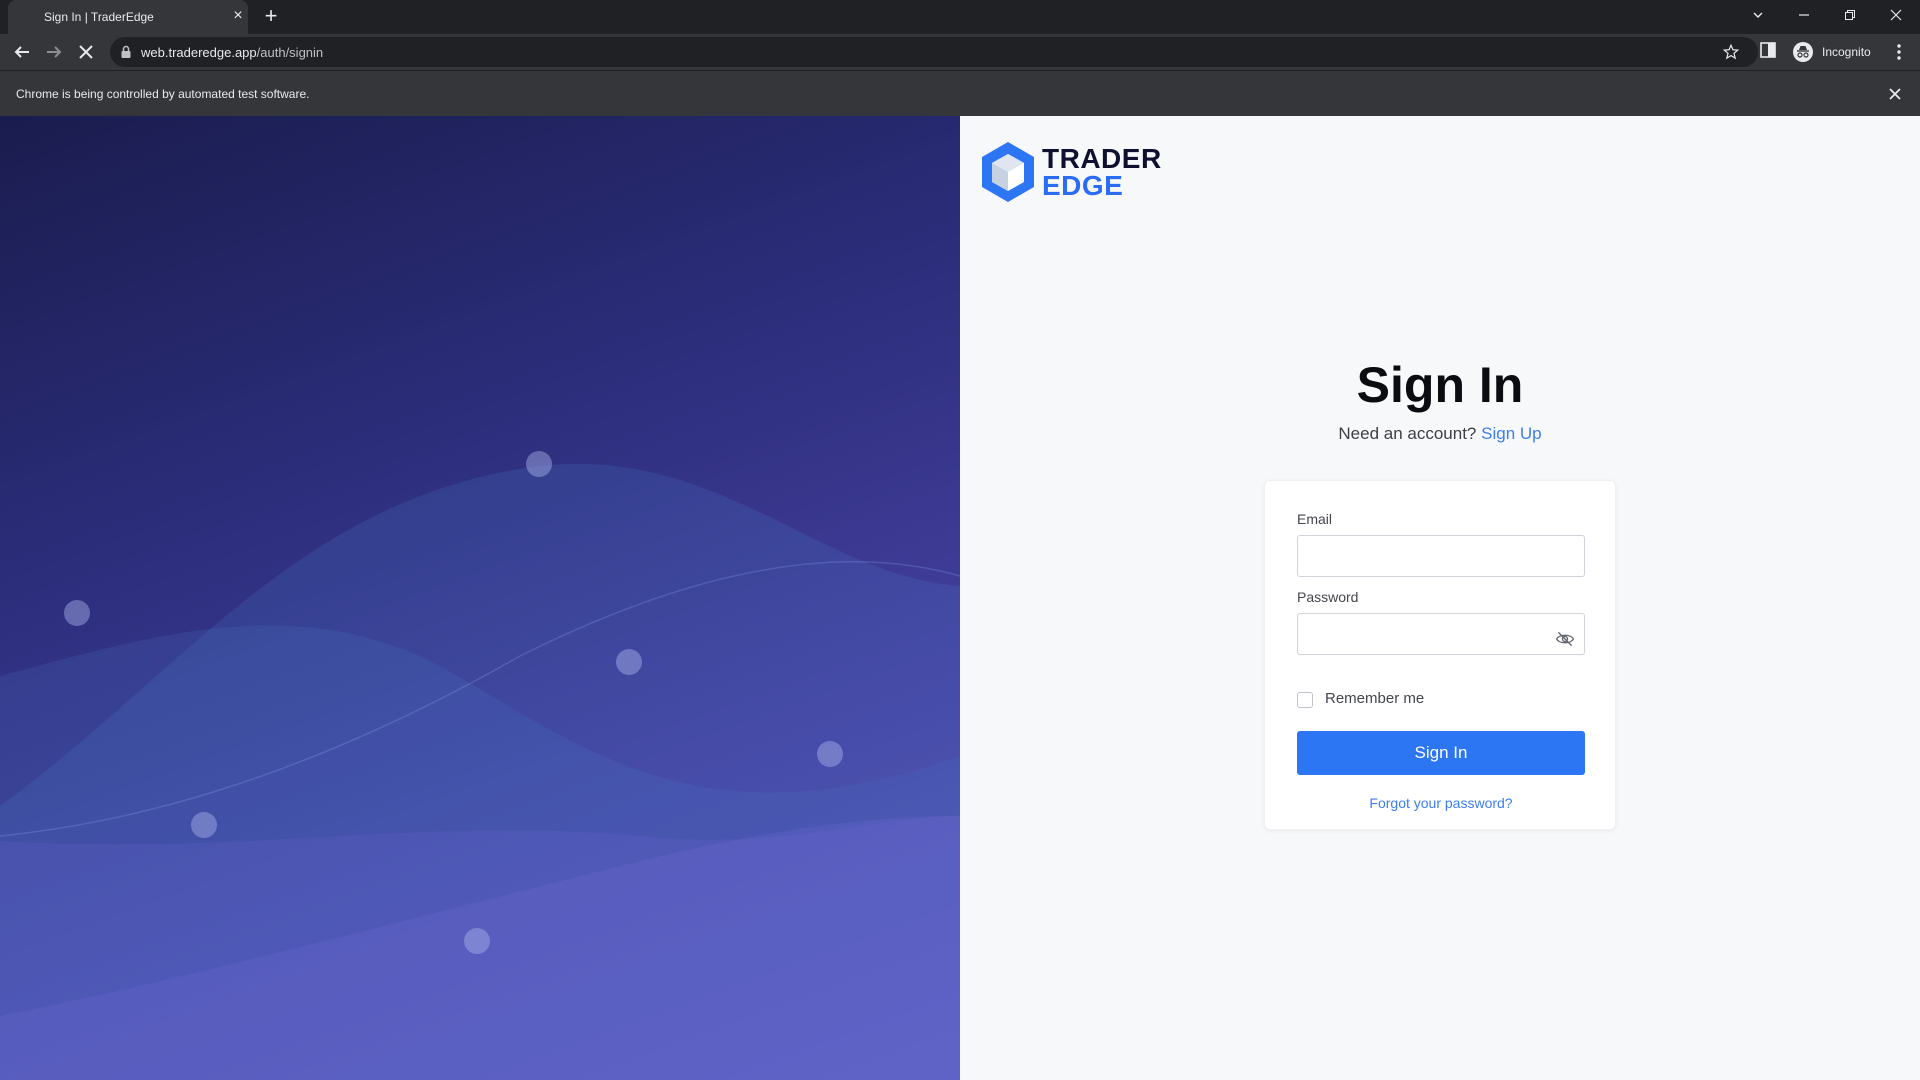 The width and height of the screenshot is (1920, 1080). What do you see at coordinates (1731, 52) in the screenshot?
I see `star-icon` at bounding box center [1731, 52].